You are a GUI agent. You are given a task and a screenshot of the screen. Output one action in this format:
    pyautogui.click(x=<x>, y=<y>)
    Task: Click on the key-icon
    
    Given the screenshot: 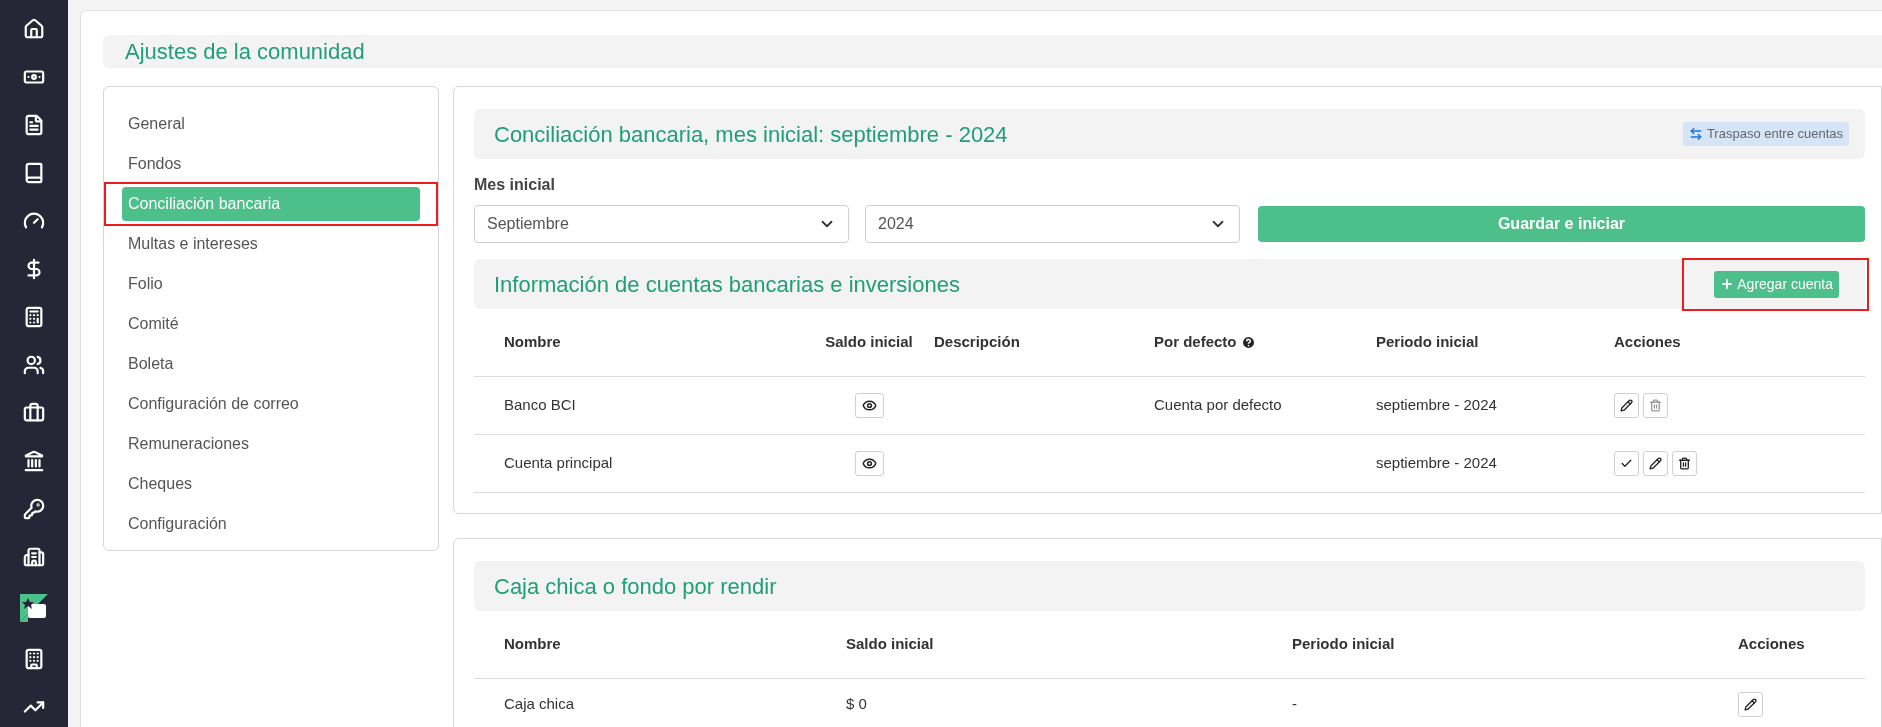 What is the action you would take?
    pyautogui.click(x=34, y=509)
    